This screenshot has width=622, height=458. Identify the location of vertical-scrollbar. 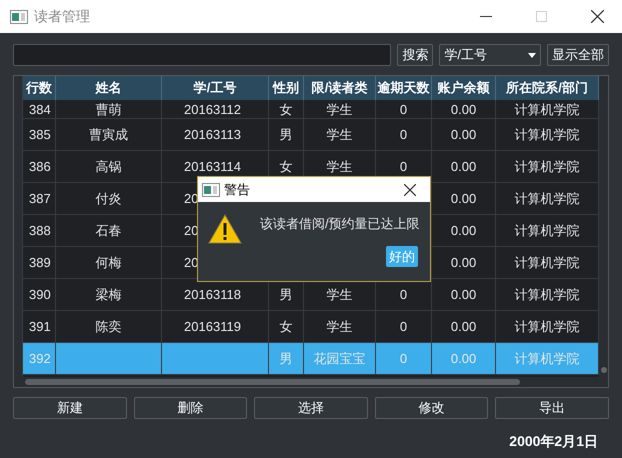
(603, 226).